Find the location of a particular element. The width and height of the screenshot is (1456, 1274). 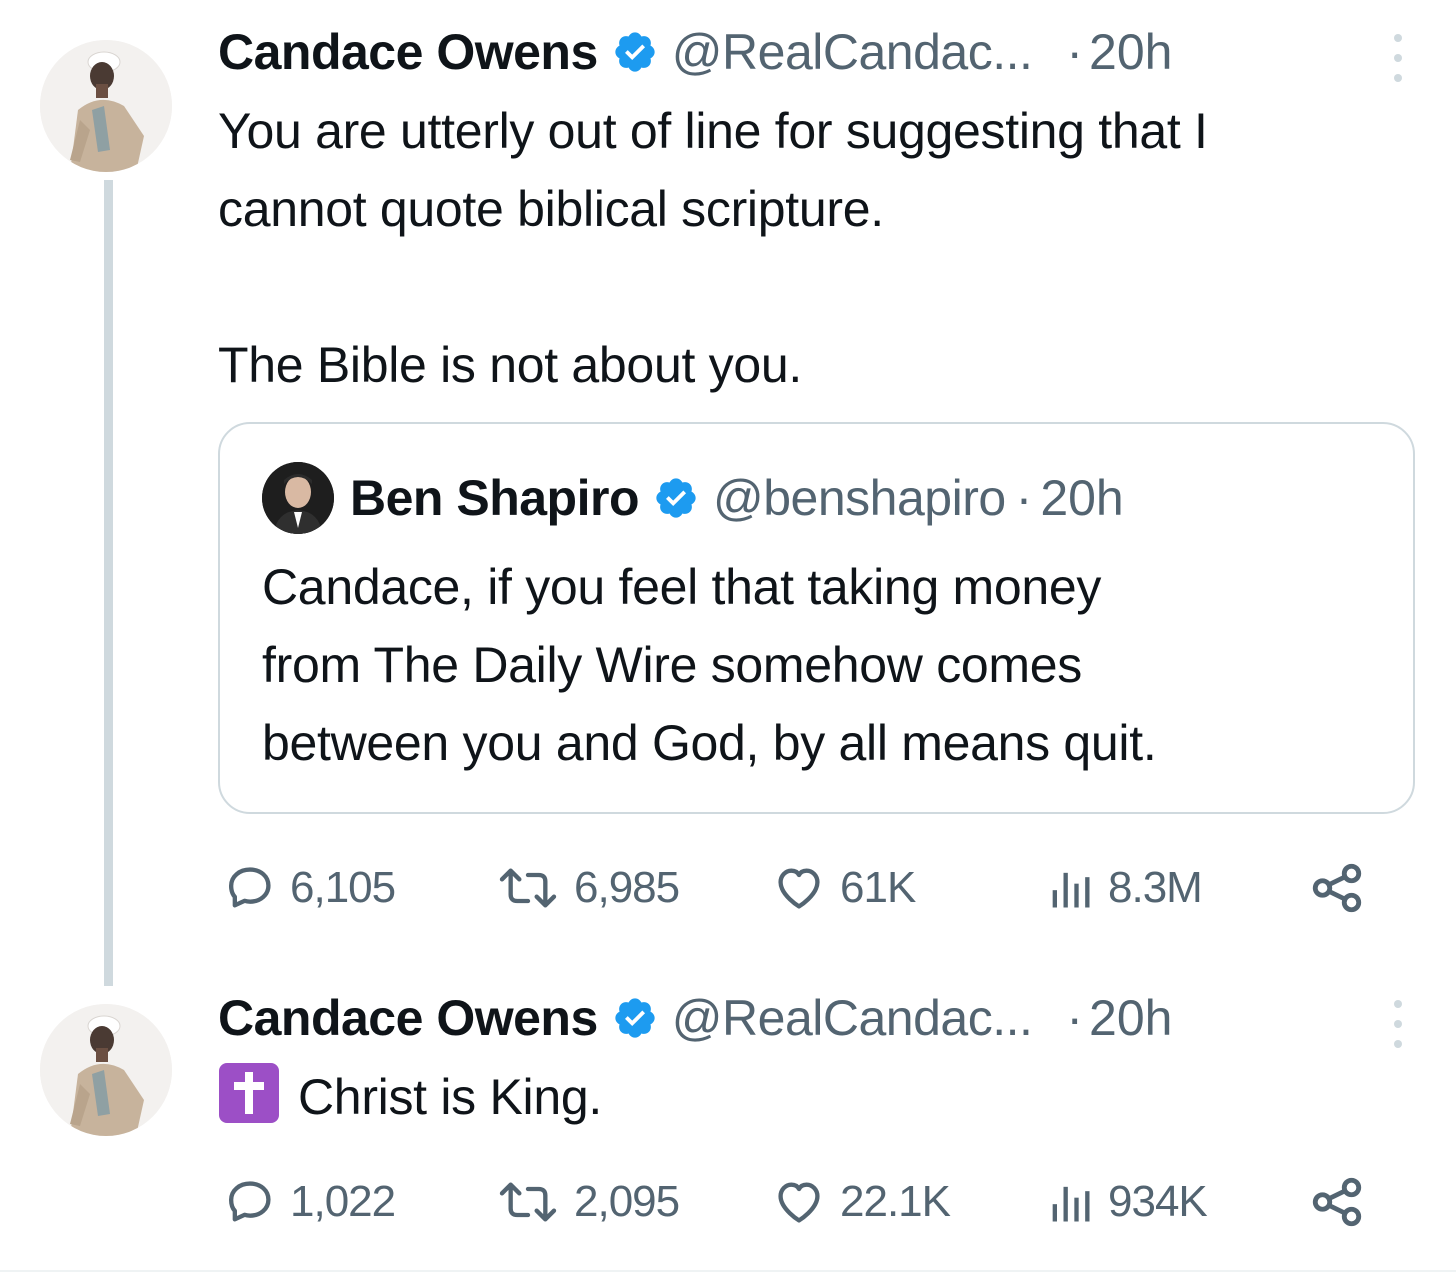

thread-connector is located at coordinates (108, 583).